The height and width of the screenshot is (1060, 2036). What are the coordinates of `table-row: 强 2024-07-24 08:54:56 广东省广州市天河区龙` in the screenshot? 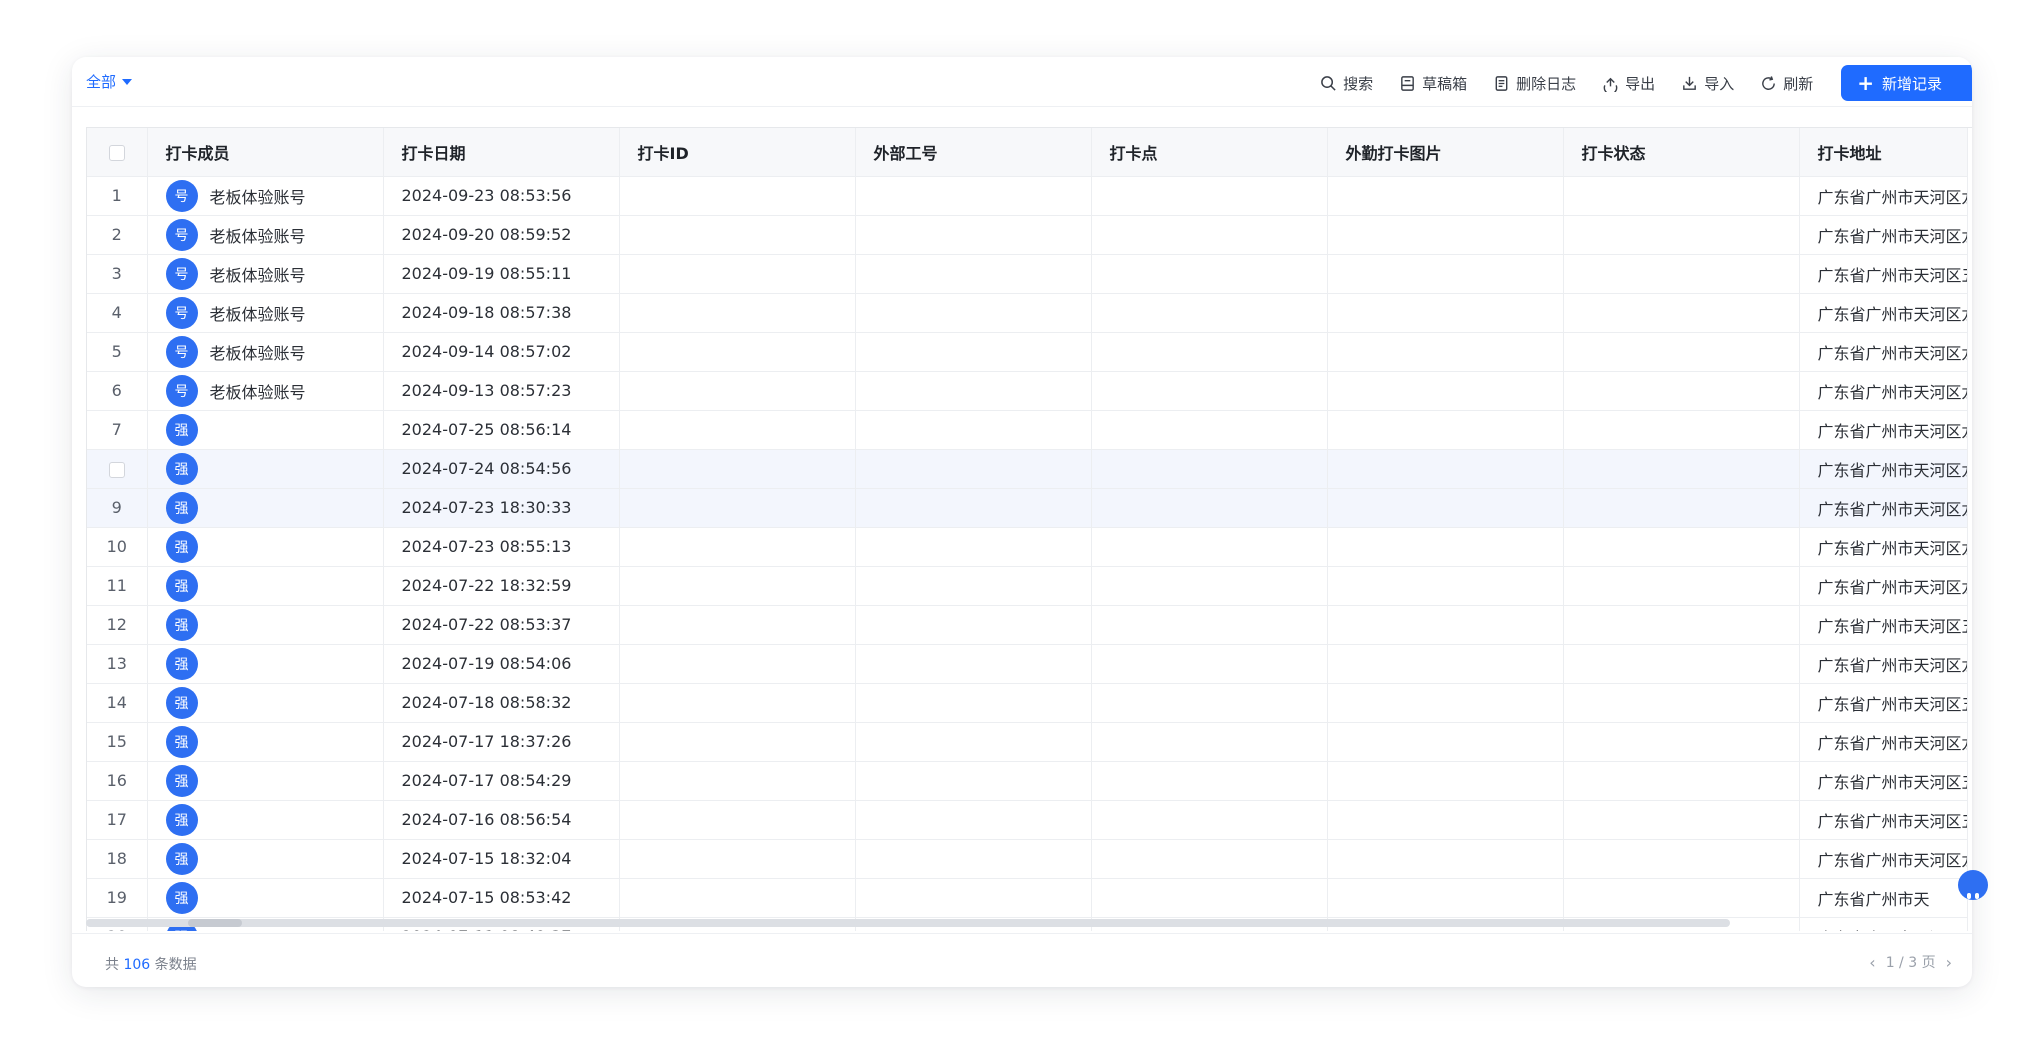 It's located at (1027, 469).